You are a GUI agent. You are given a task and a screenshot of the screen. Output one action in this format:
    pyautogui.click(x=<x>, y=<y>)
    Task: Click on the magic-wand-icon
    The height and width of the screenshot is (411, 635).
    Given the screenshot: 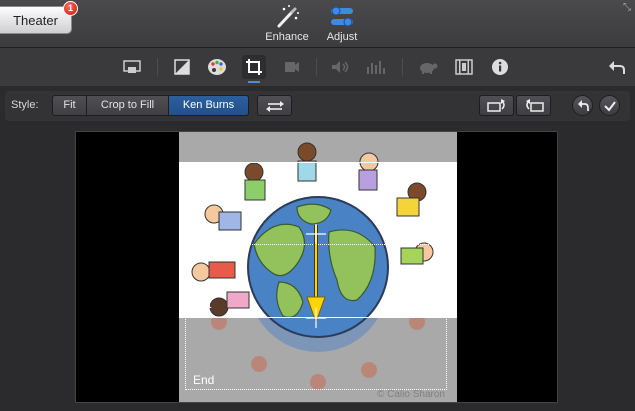 What is the action you would take?
    pyautogui.click(x=288, y=16)
    